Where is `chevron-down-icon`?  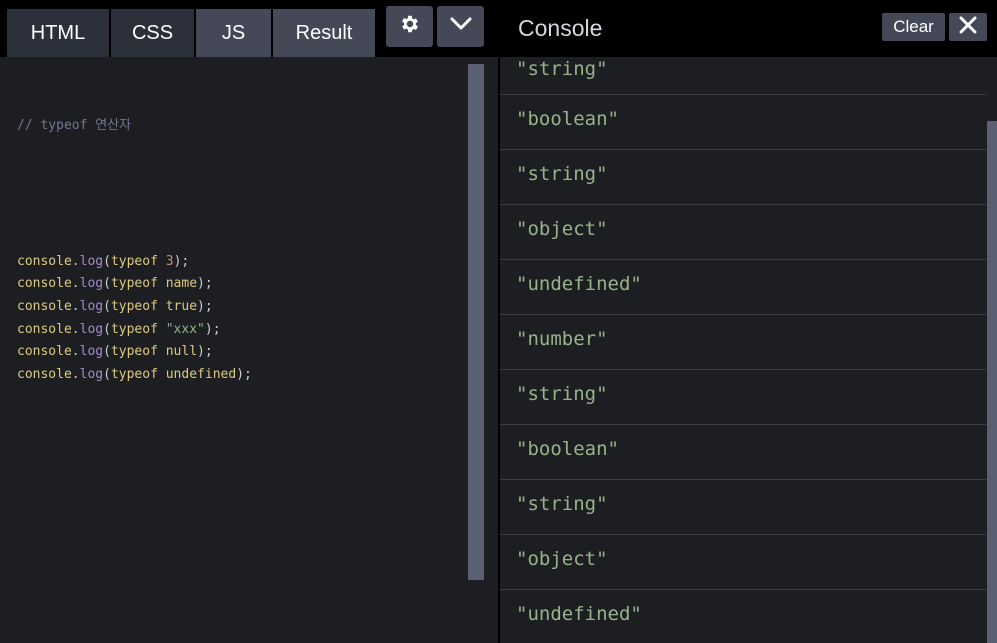
chevron-down-icon is located at coordinates (461, 26).